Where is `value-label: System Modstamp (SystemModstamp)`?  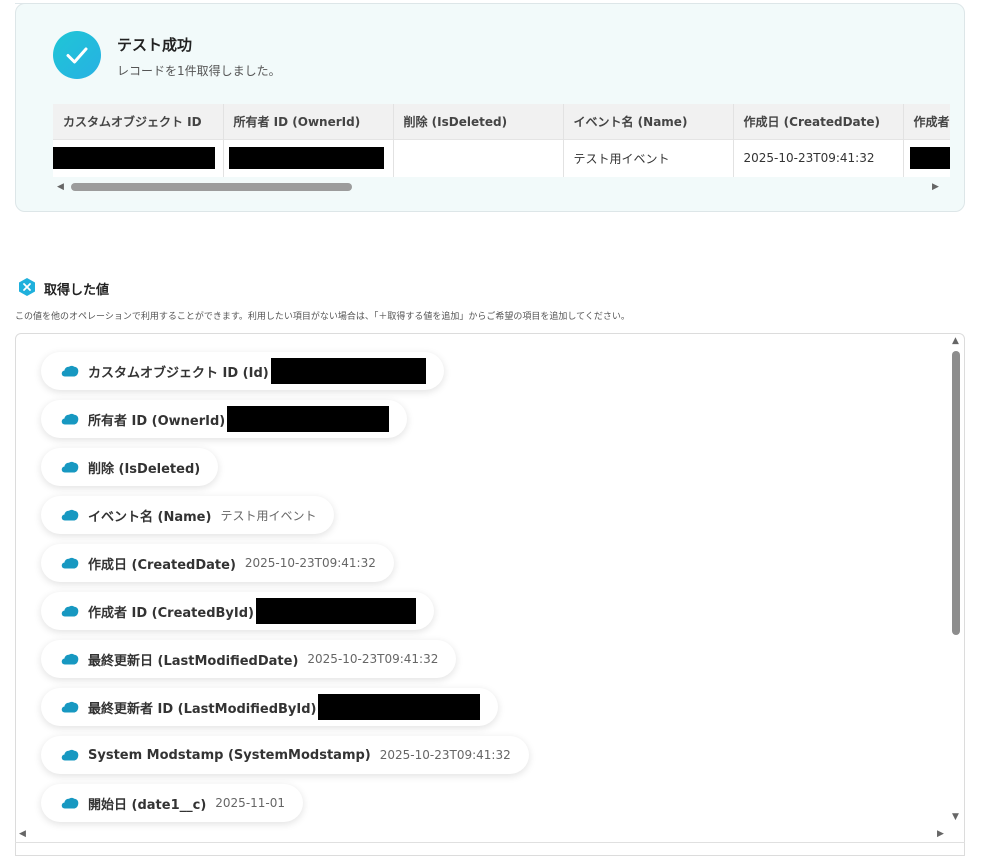
value-label: System Modstamp (SystemModstamp) is located at coordinates (229, 755).